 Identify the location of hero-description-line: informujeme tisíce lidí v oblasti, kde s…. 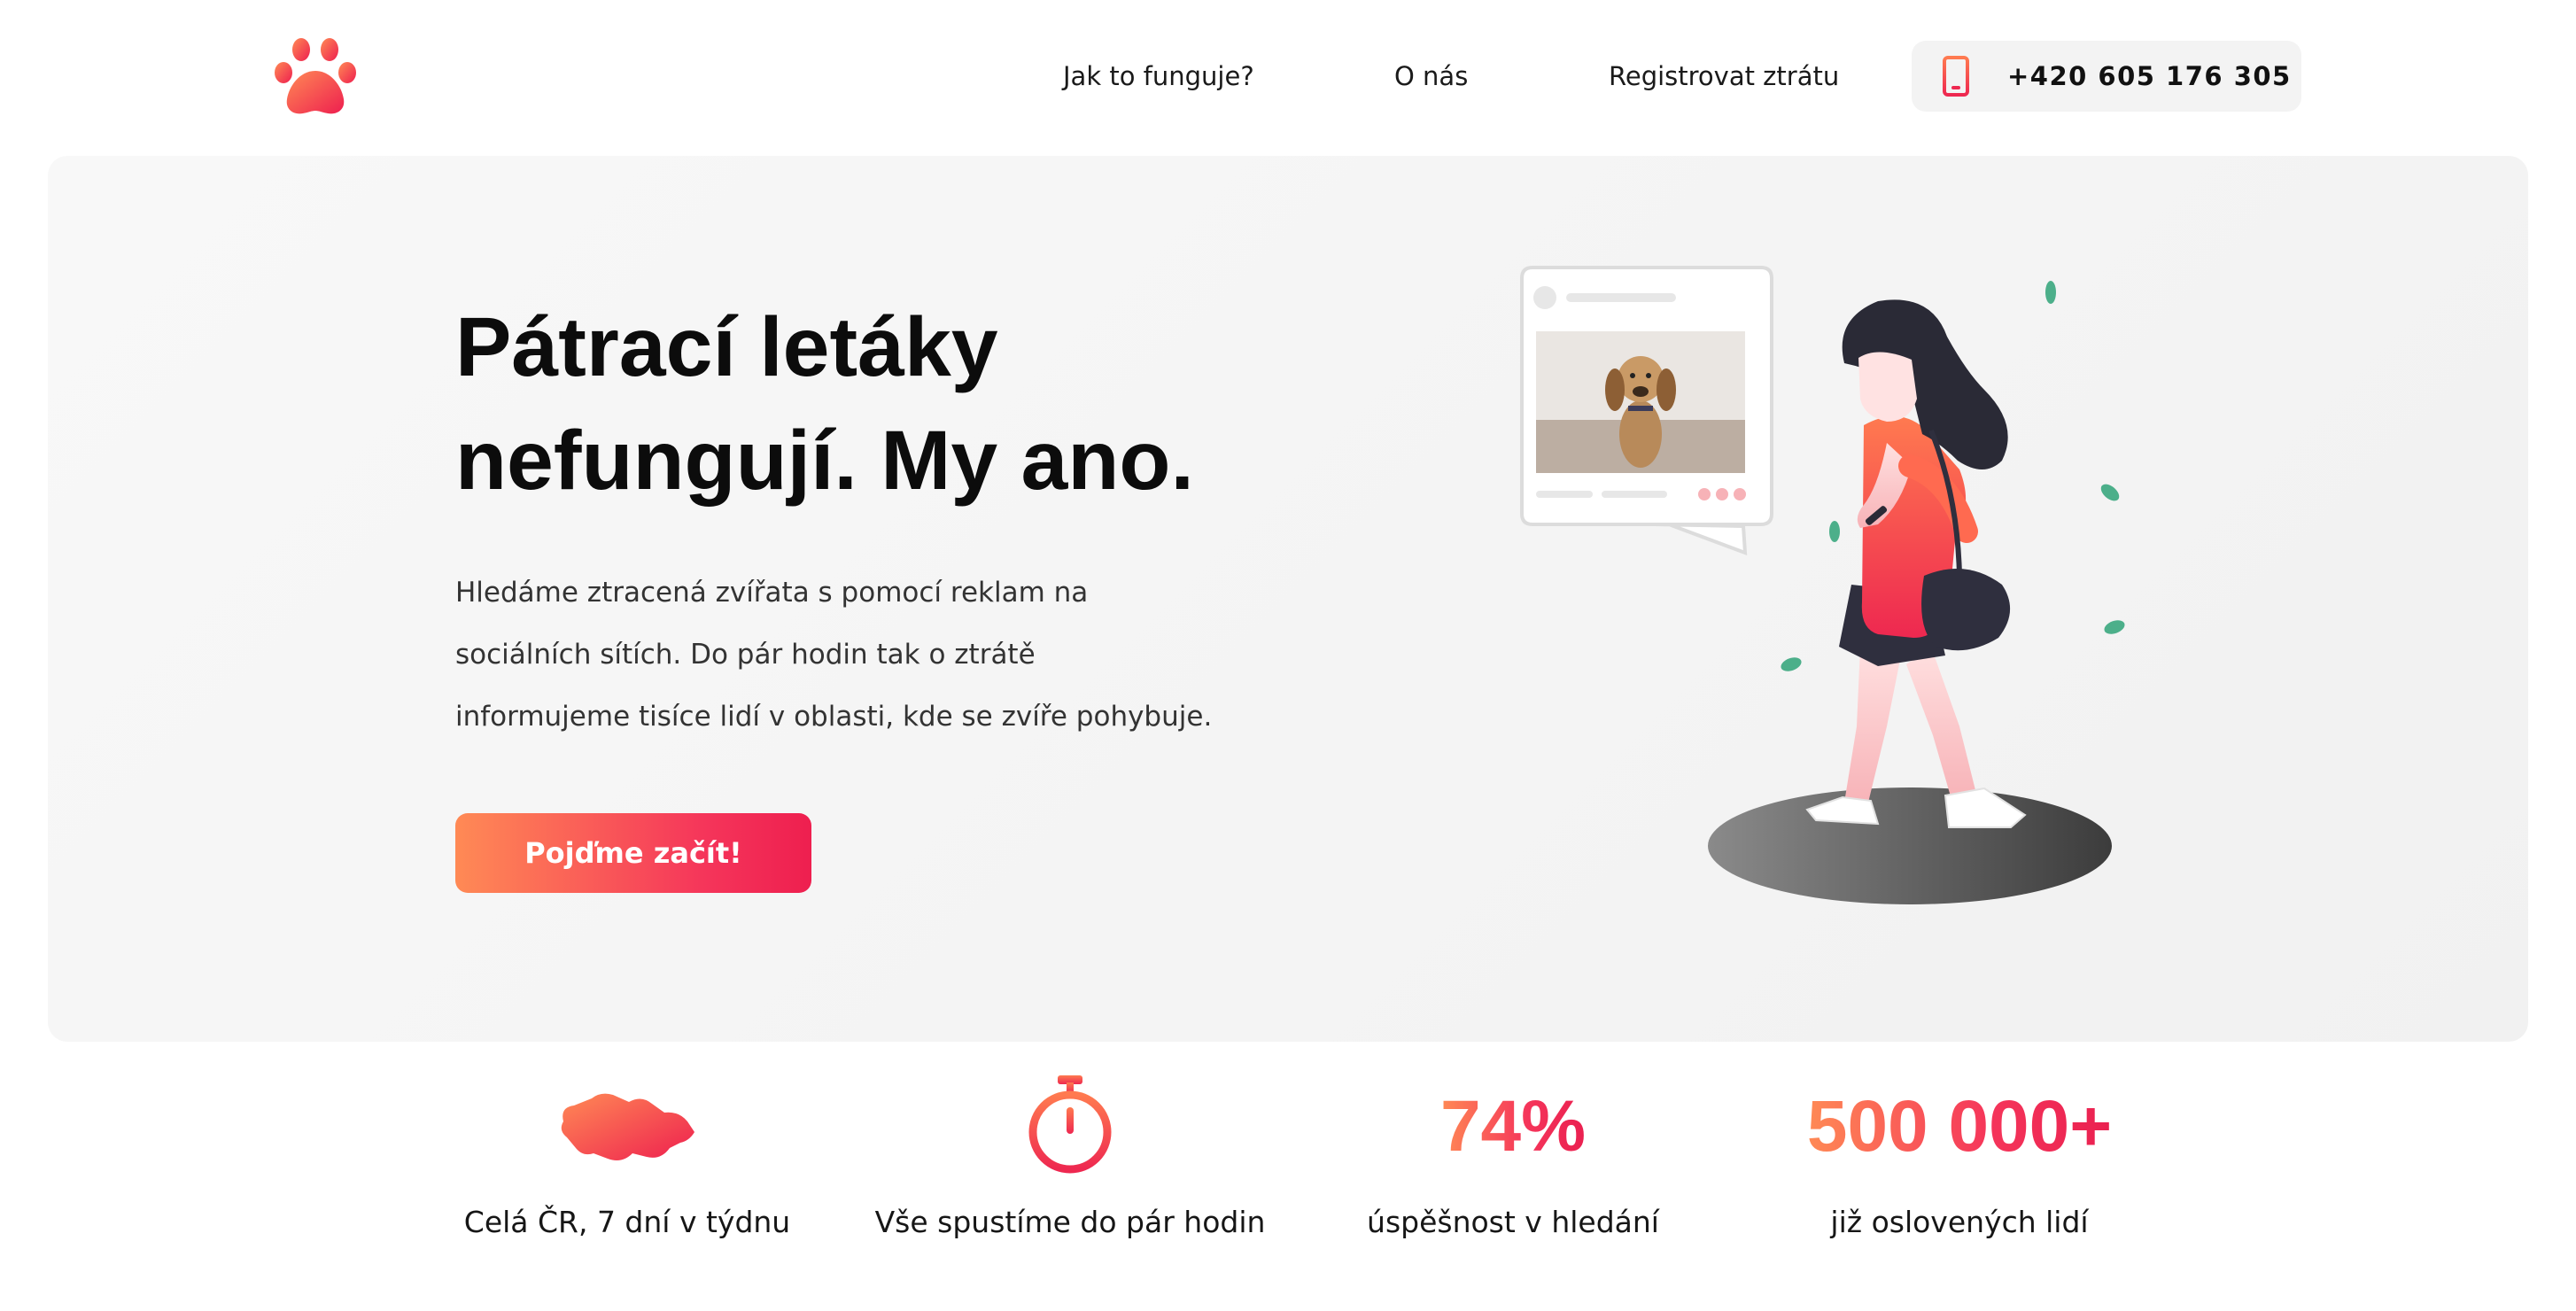
(834, 717).